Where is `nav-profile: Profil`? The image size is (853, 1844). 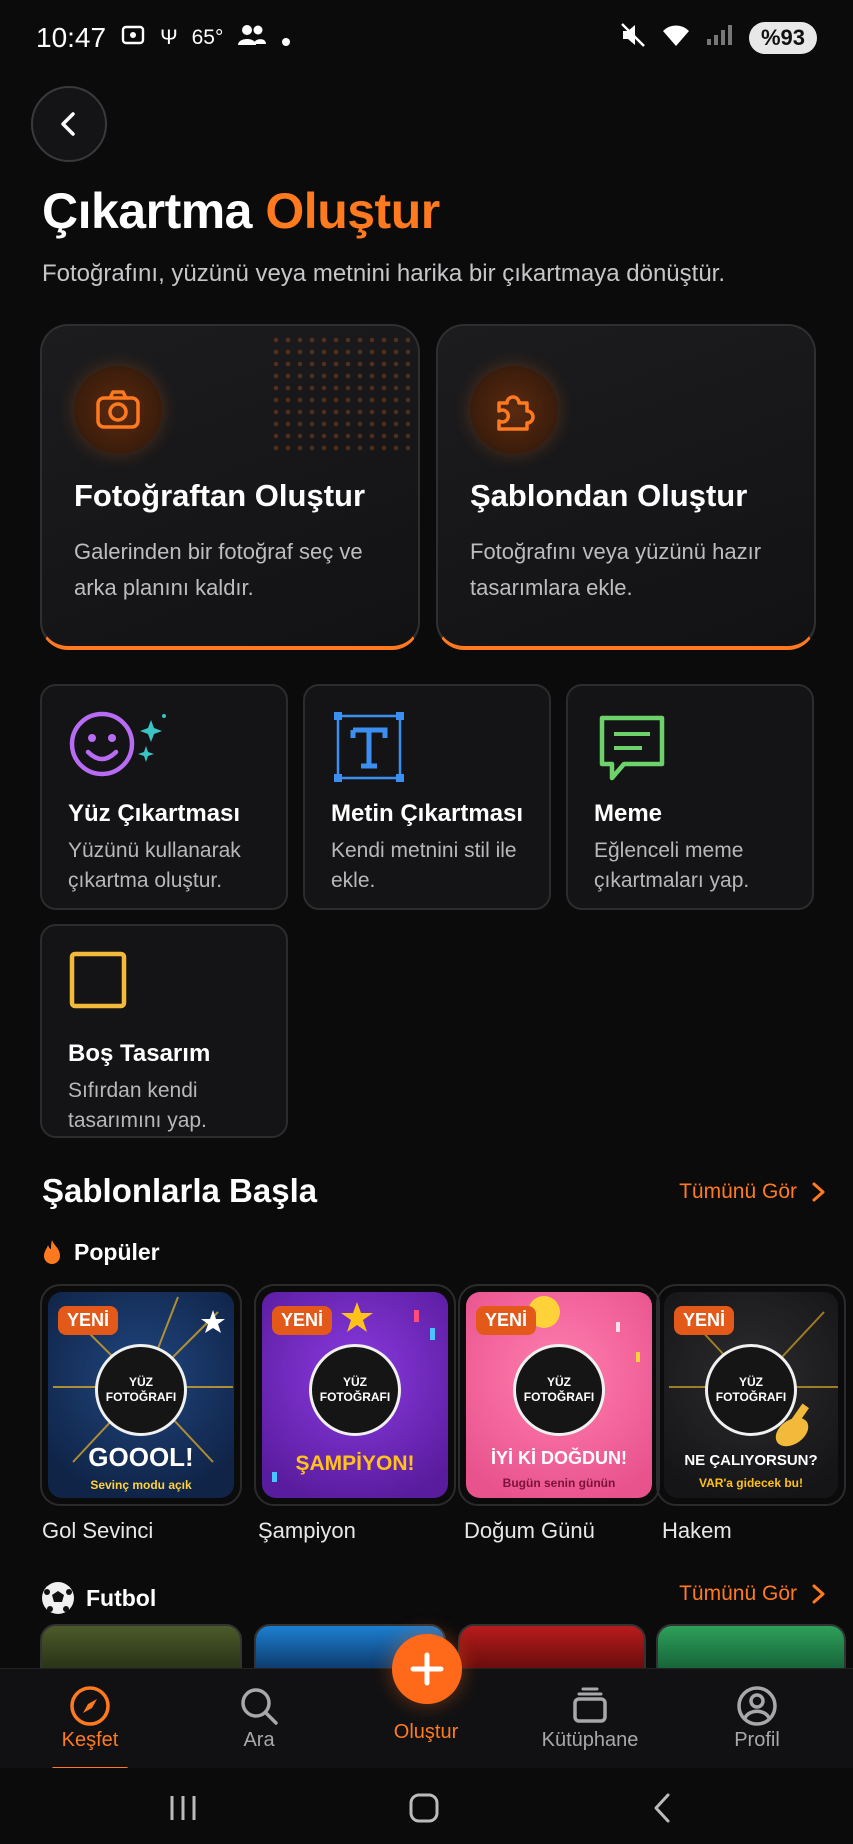
nav-profile: Profil is located at coordinates (757, 1717).